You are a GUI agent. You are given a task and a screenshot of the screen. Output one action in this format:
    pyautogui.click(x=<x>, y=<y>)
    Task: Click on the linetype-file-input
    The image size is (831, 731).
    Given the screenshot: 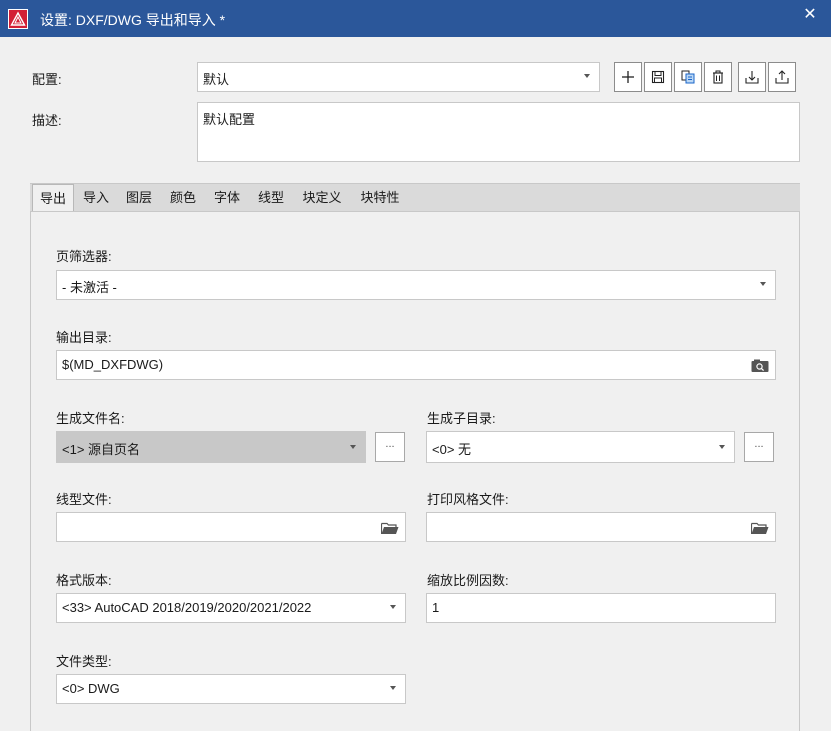 What is the action you would take?
    pyautogui.click(x=231, y=527)
    